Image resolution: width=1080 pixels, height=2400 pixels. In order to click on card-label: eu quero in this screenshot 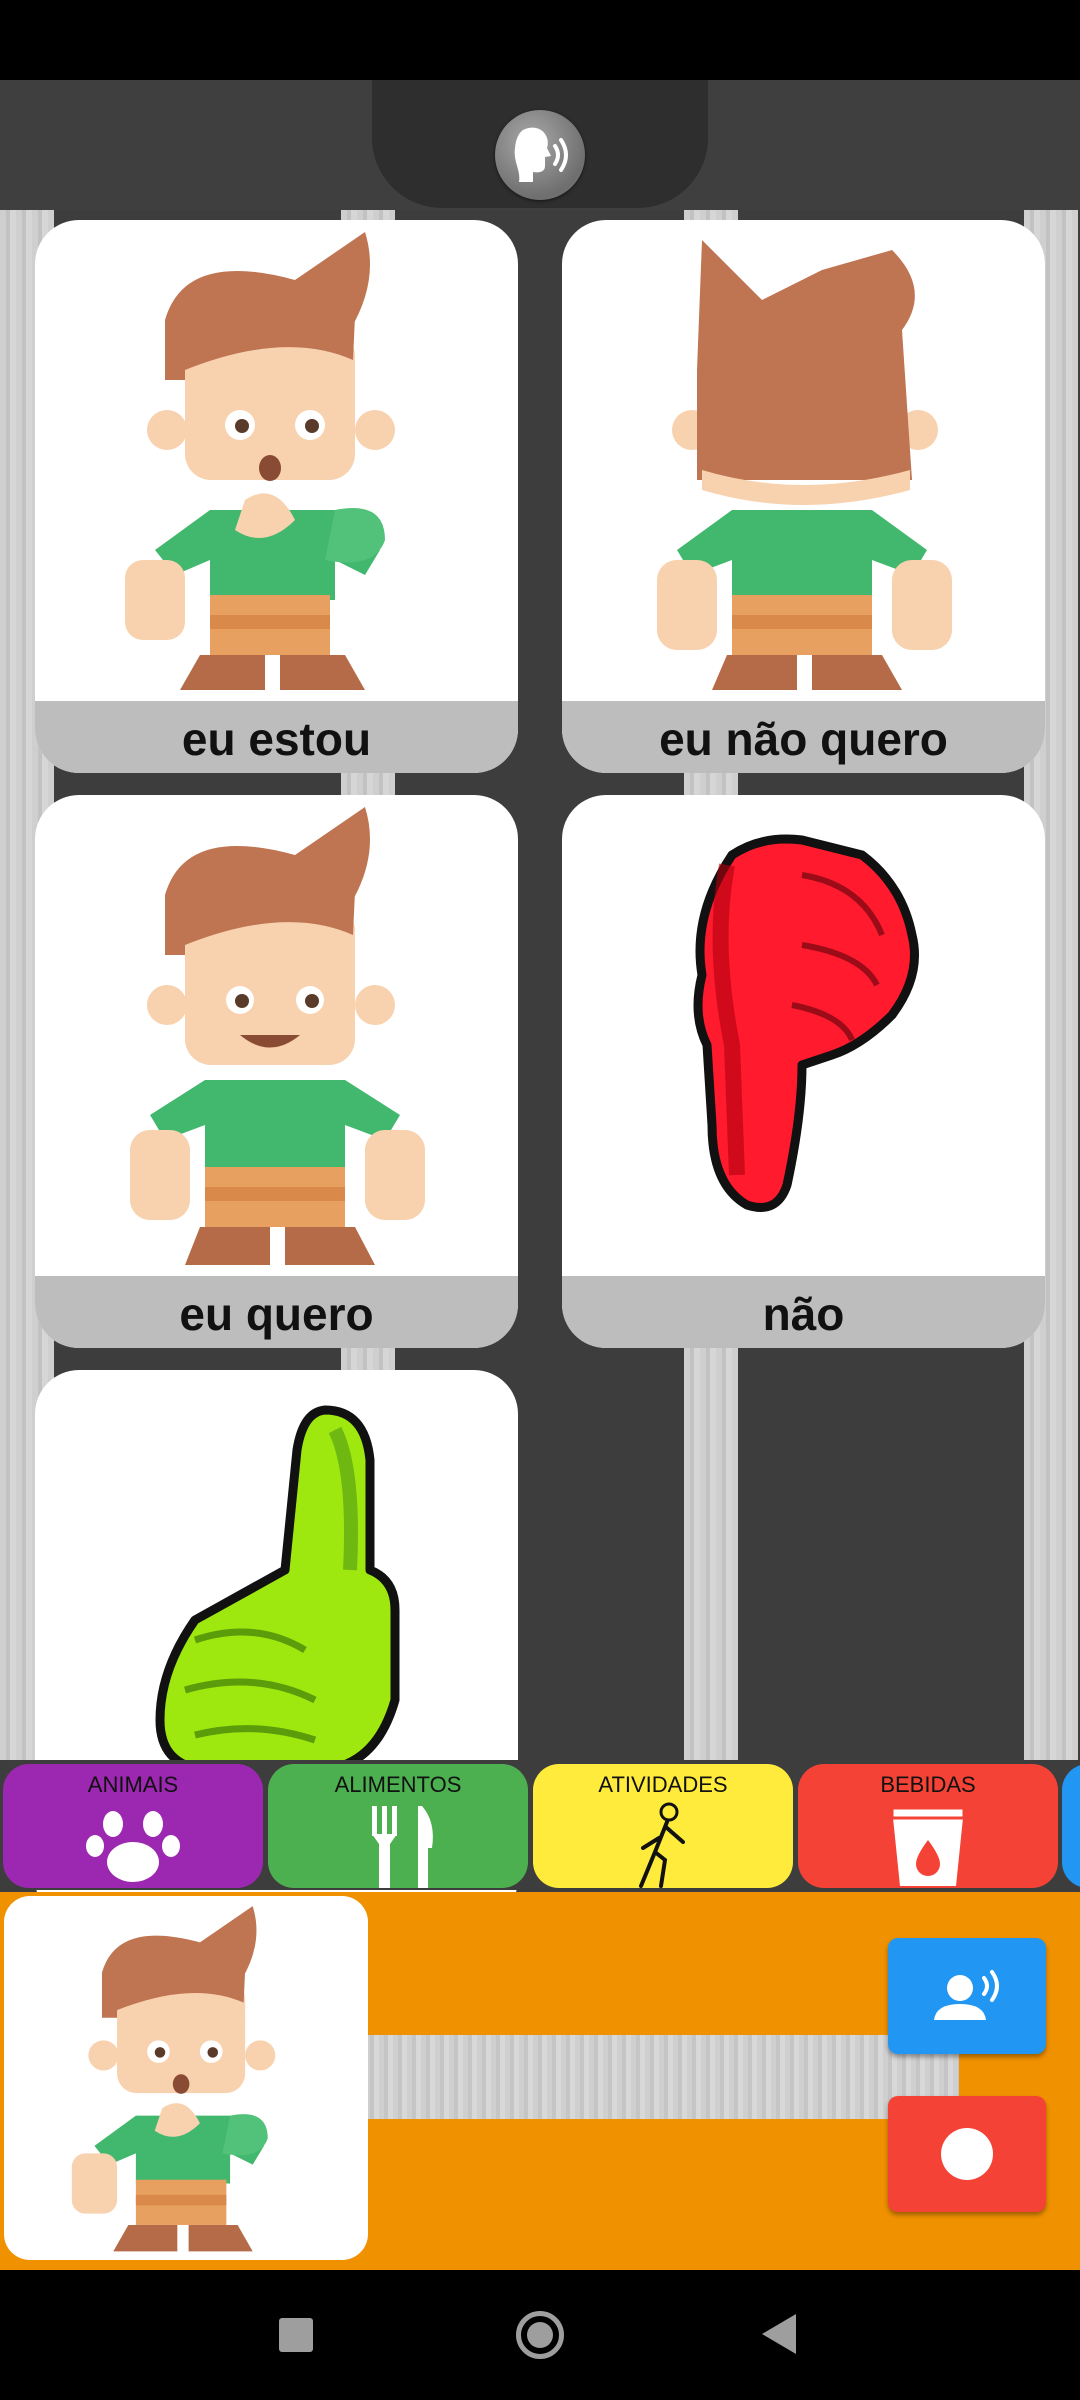, I will do `click(276, 1312)`.